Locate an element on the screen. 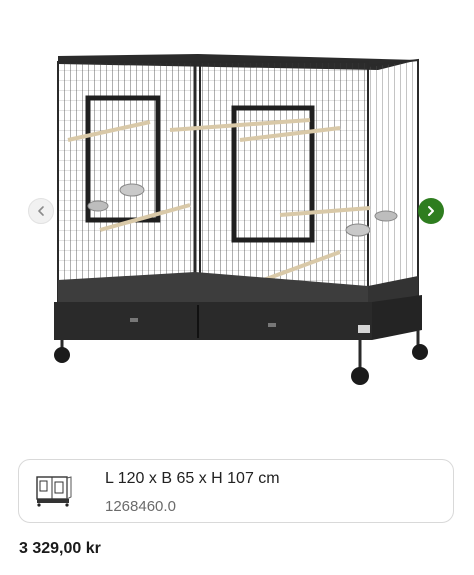 The height and width of the screenshot is (575, 474). variant-sku: 1268460.0 is located at coordinates (140, 506).